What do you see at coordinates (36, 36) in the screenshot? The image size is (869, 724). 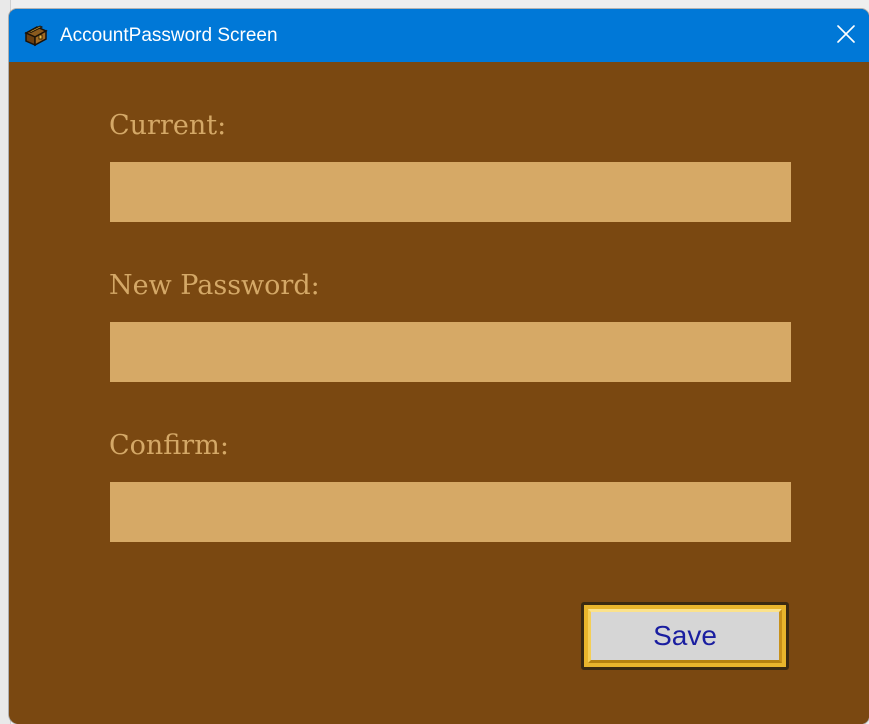 I see `treasure-chest-icon` at bounding box center [36, 36].